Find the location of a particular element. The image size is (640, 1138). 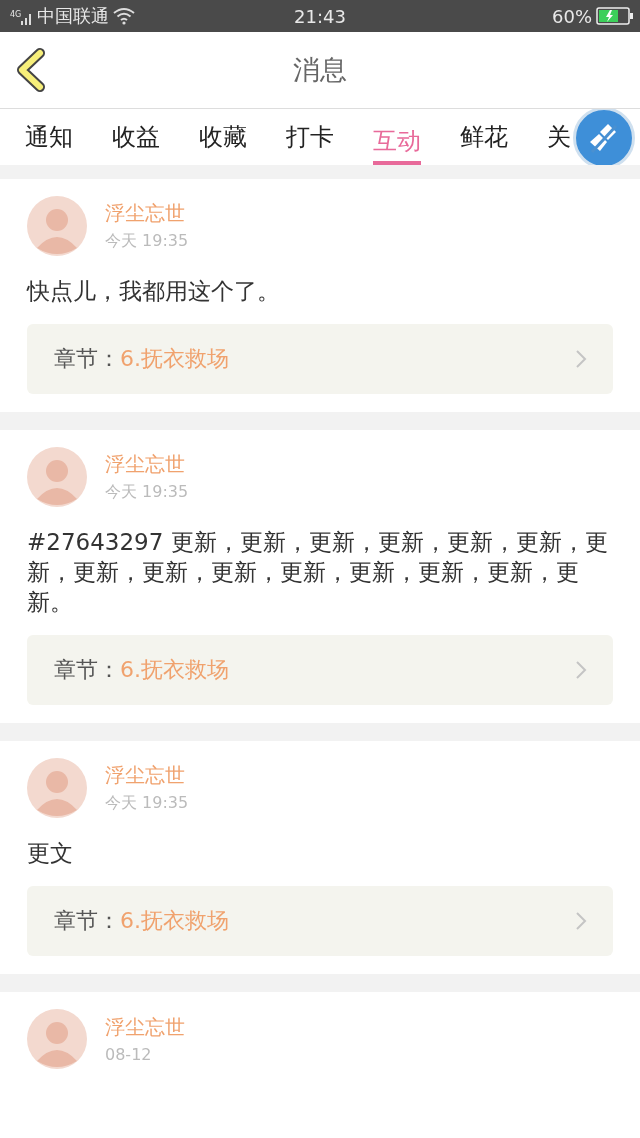

battery-icon is located at coordinates (615, 16).